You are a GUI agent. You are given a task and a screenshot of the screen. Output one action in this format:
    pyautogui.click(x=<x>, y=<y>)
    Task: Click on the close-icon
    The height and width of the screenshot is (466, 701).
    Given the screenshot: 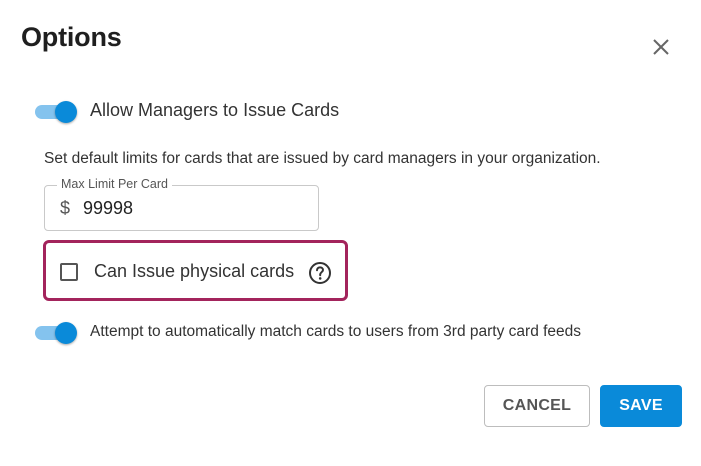 What is the action you would take?
    pyautogui.click(x=661, y=47)
    